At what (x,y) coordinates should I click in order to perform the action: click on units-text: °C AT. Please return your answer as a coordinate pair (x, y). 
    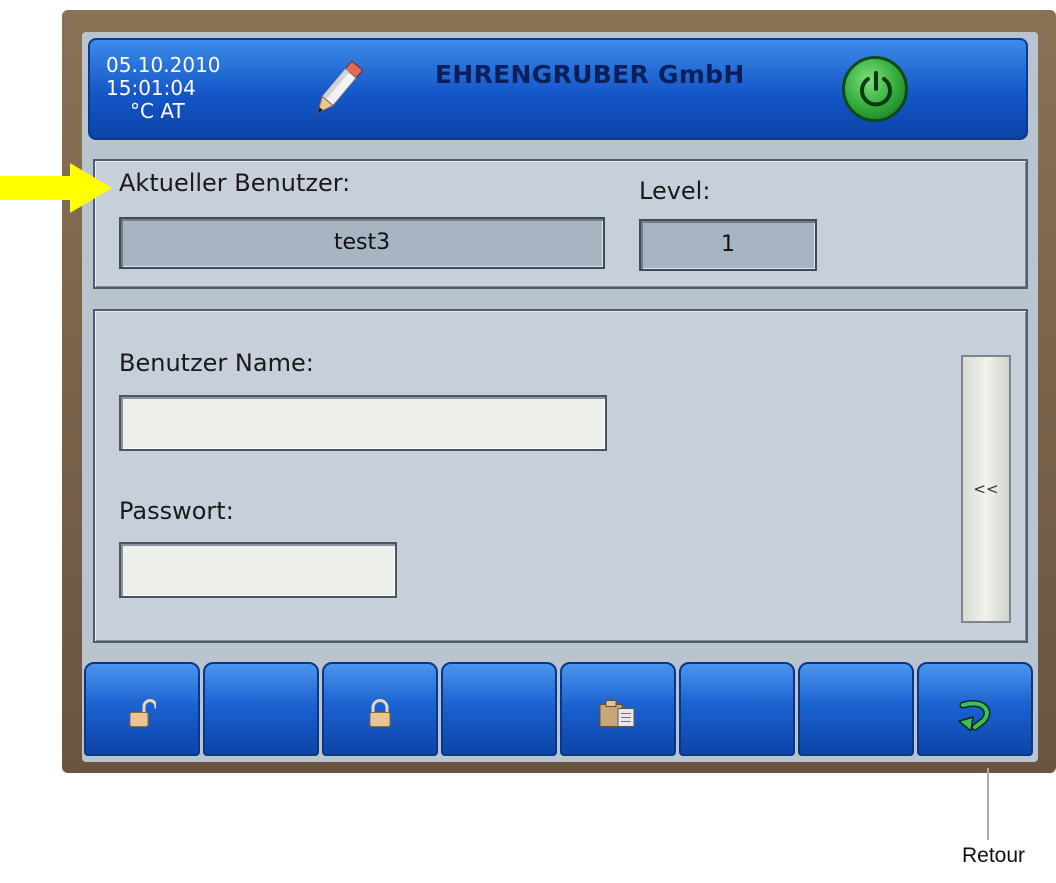
    Looking at the image, I should click on (157, 111).